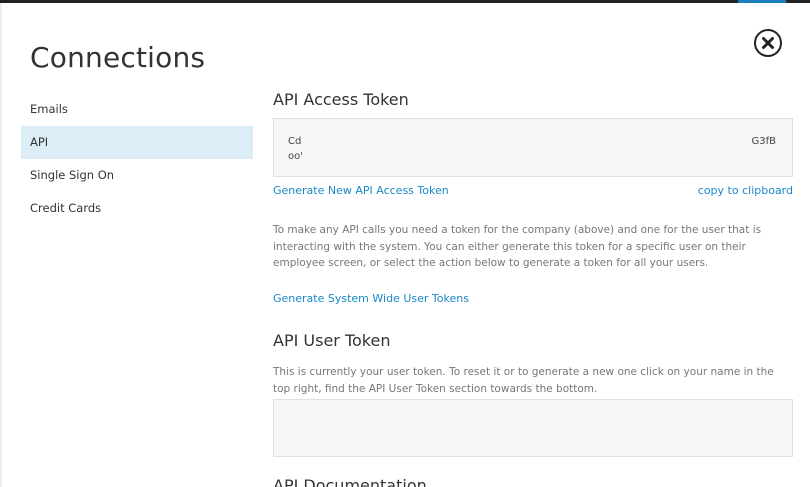 Image resolution: width=810 pixels, height=487 pixels. What do you see at coordinates (295, 141) in the screenshot?
I see `token-value-line1-start: Cd` at bounding box center [295, 141].